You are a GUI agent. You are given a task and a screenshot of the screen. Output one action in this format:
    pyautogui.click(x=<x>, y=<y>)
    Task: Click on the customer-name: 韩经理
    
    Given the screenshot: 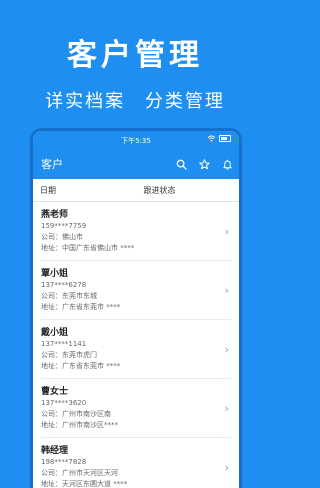 What is the action you would take?
    pyautogui.click(x=55, y=451)
    